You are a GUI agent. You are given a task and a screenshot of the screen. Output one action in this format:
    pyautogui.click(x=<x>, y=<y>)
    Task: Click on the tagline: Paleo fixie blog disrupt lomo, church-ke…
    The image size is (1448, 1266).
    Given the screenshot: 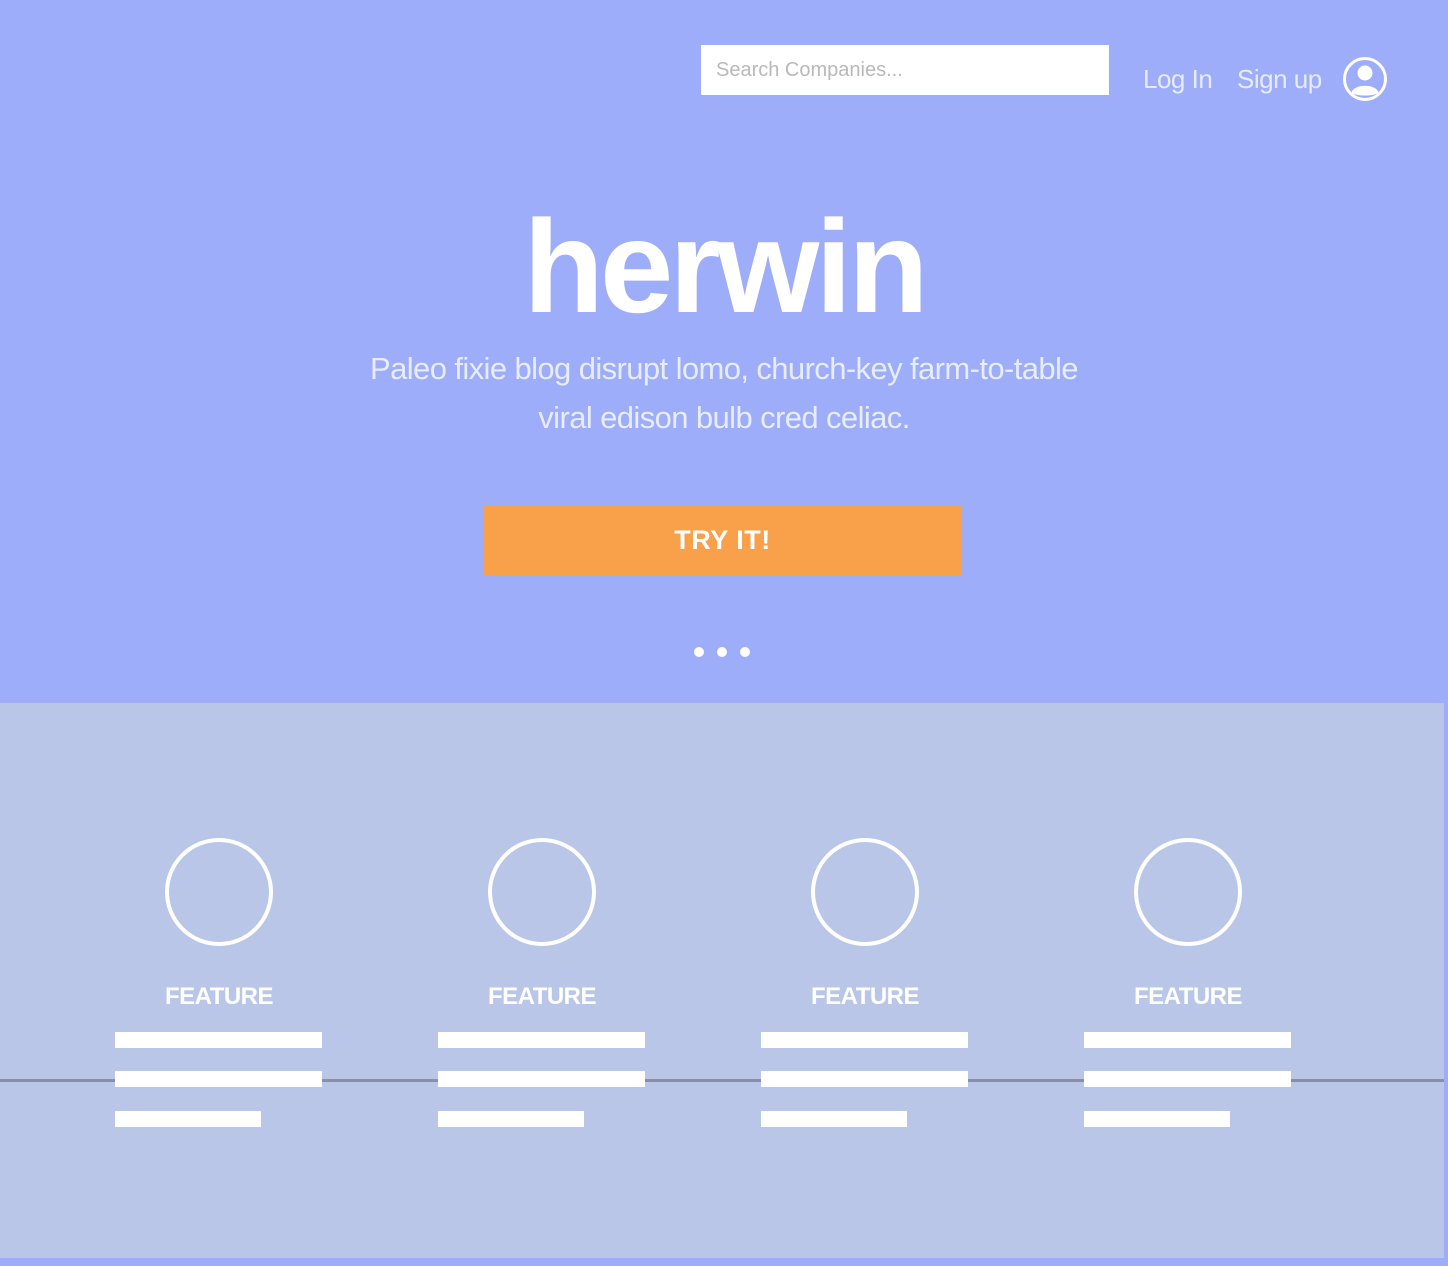 What is the action you would take?
    pyautogui.click(x=724, y=393)
    